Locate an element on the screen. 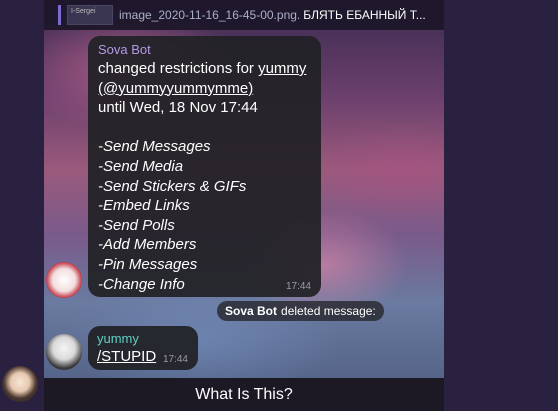 This screenshot has height=411, width=558. service-text: deleted message: is located at coordinates (328, 311).